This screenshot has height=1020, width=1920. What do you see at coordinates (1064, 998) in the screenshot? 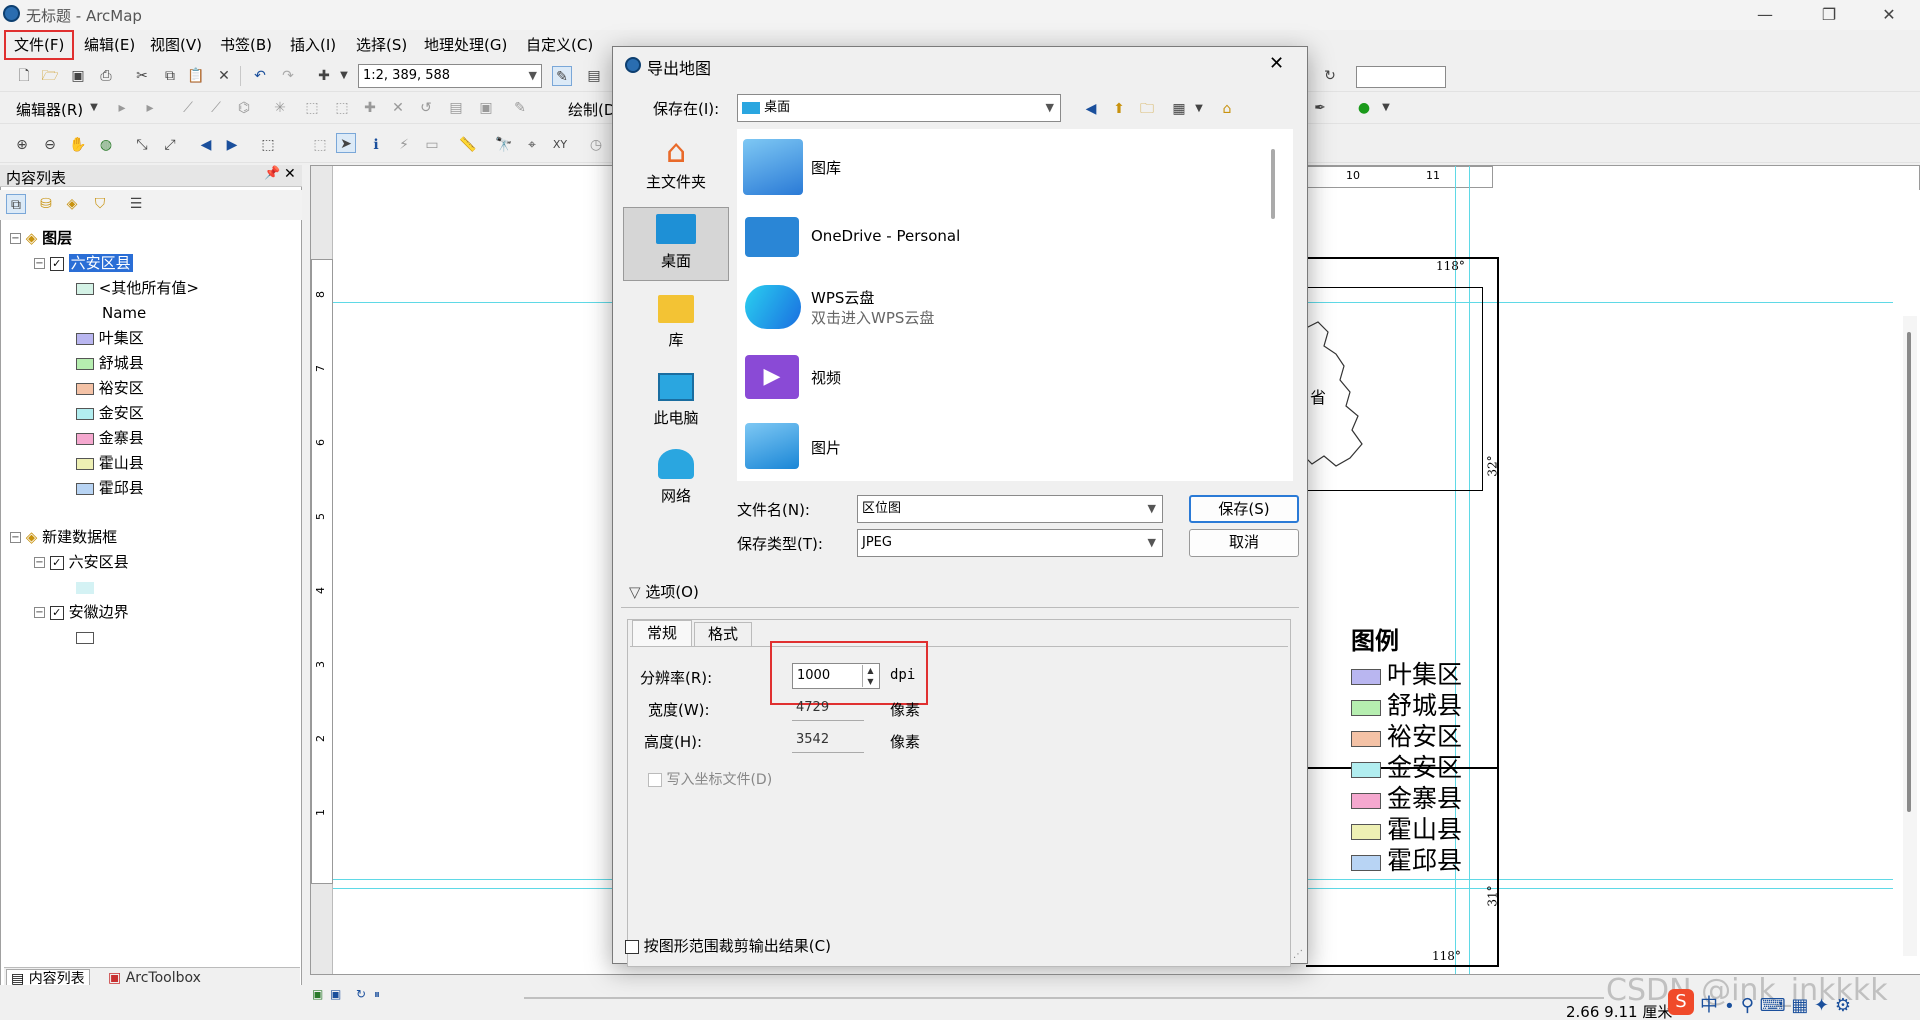
I see `horizontal-scrollbar` at bounding box center [1064, 998].